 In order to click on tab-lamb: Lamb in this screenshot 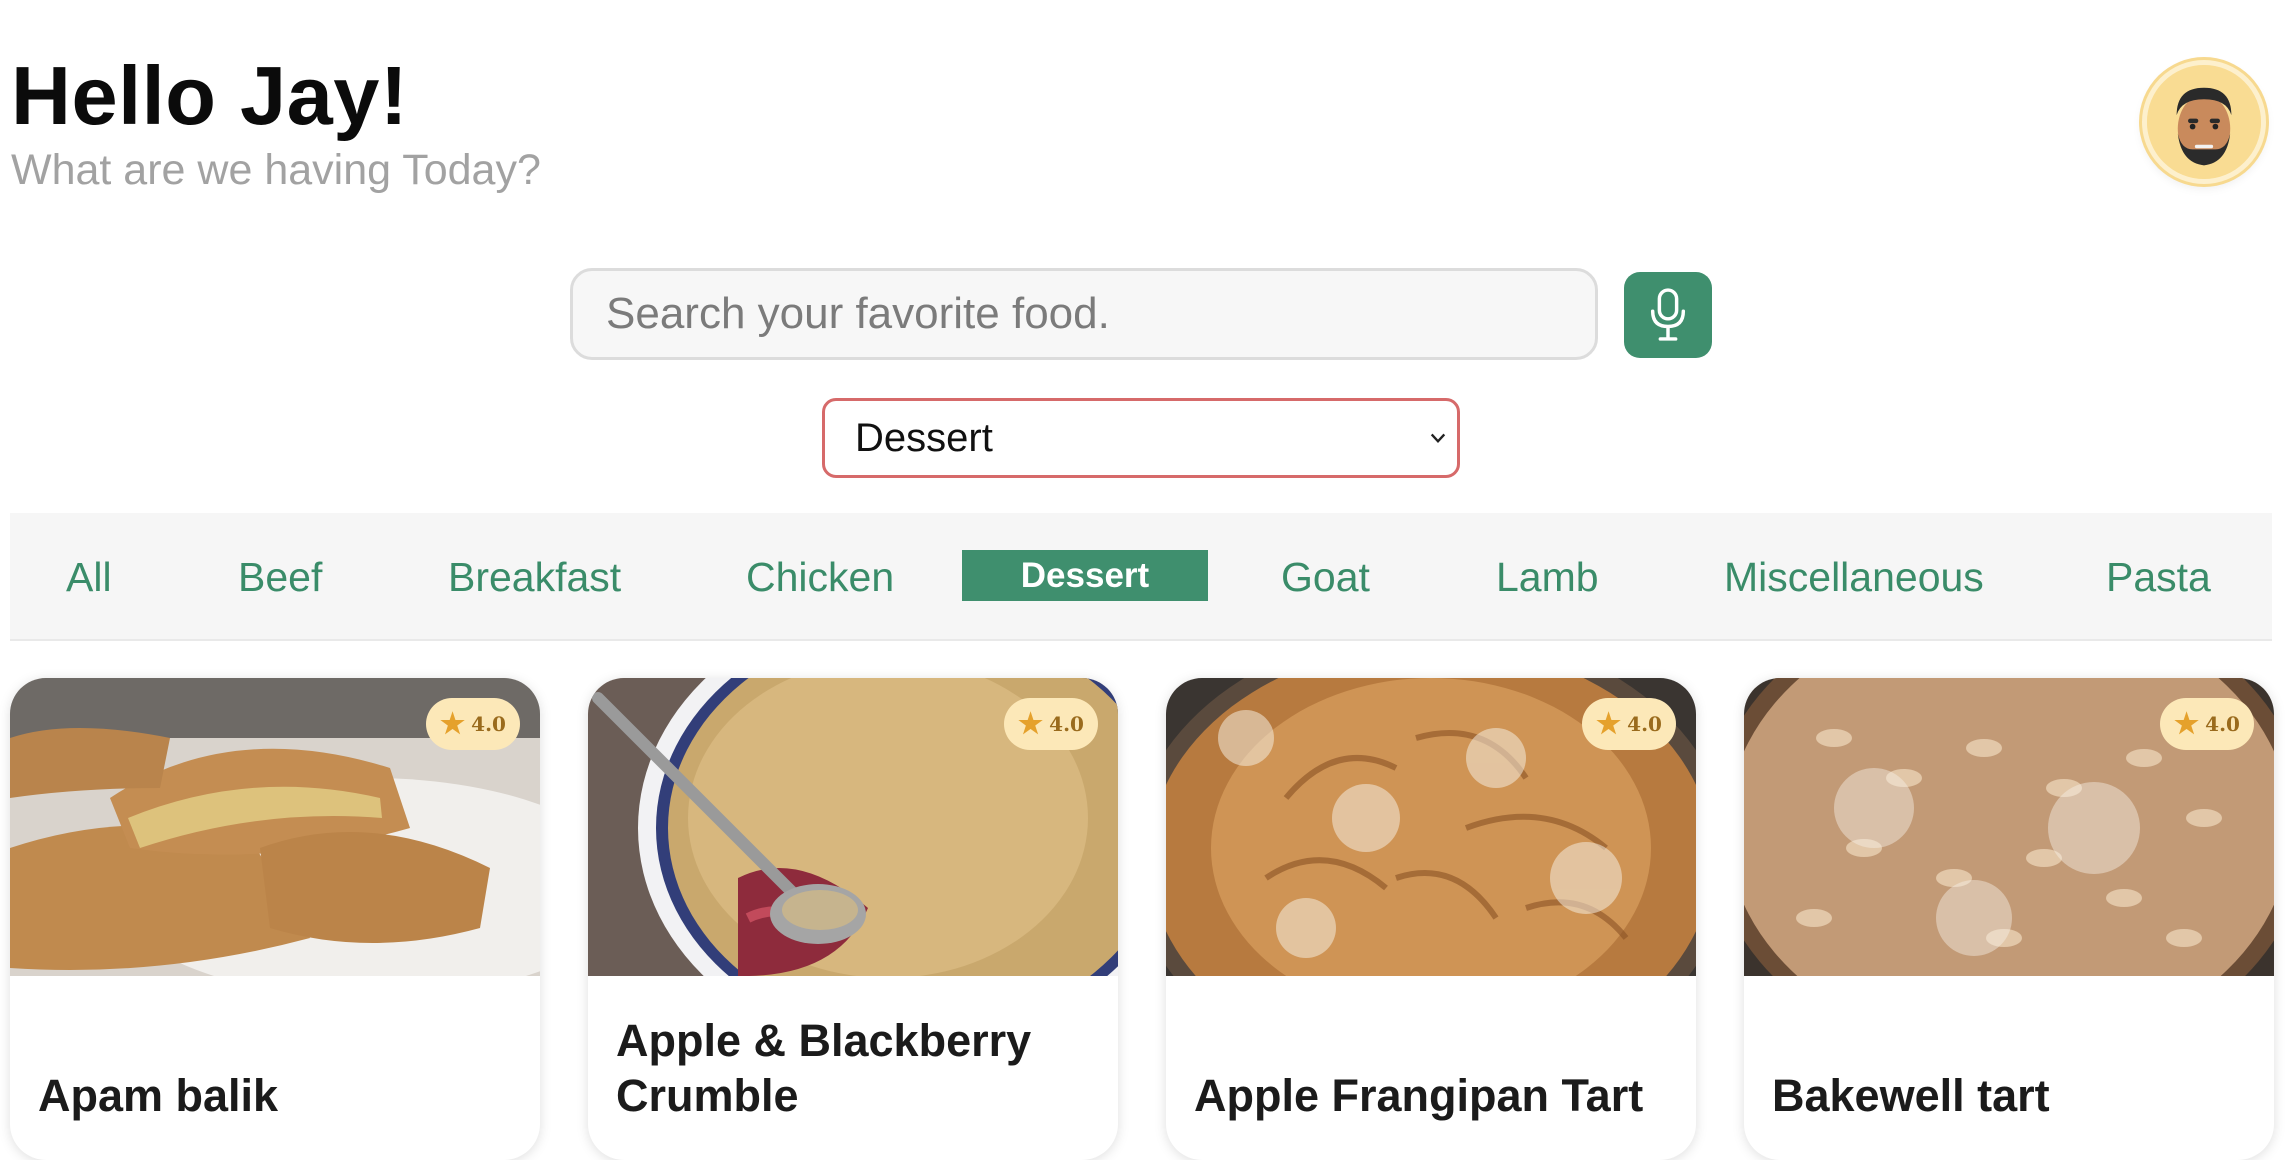, I will do `click(1547, 577)`.